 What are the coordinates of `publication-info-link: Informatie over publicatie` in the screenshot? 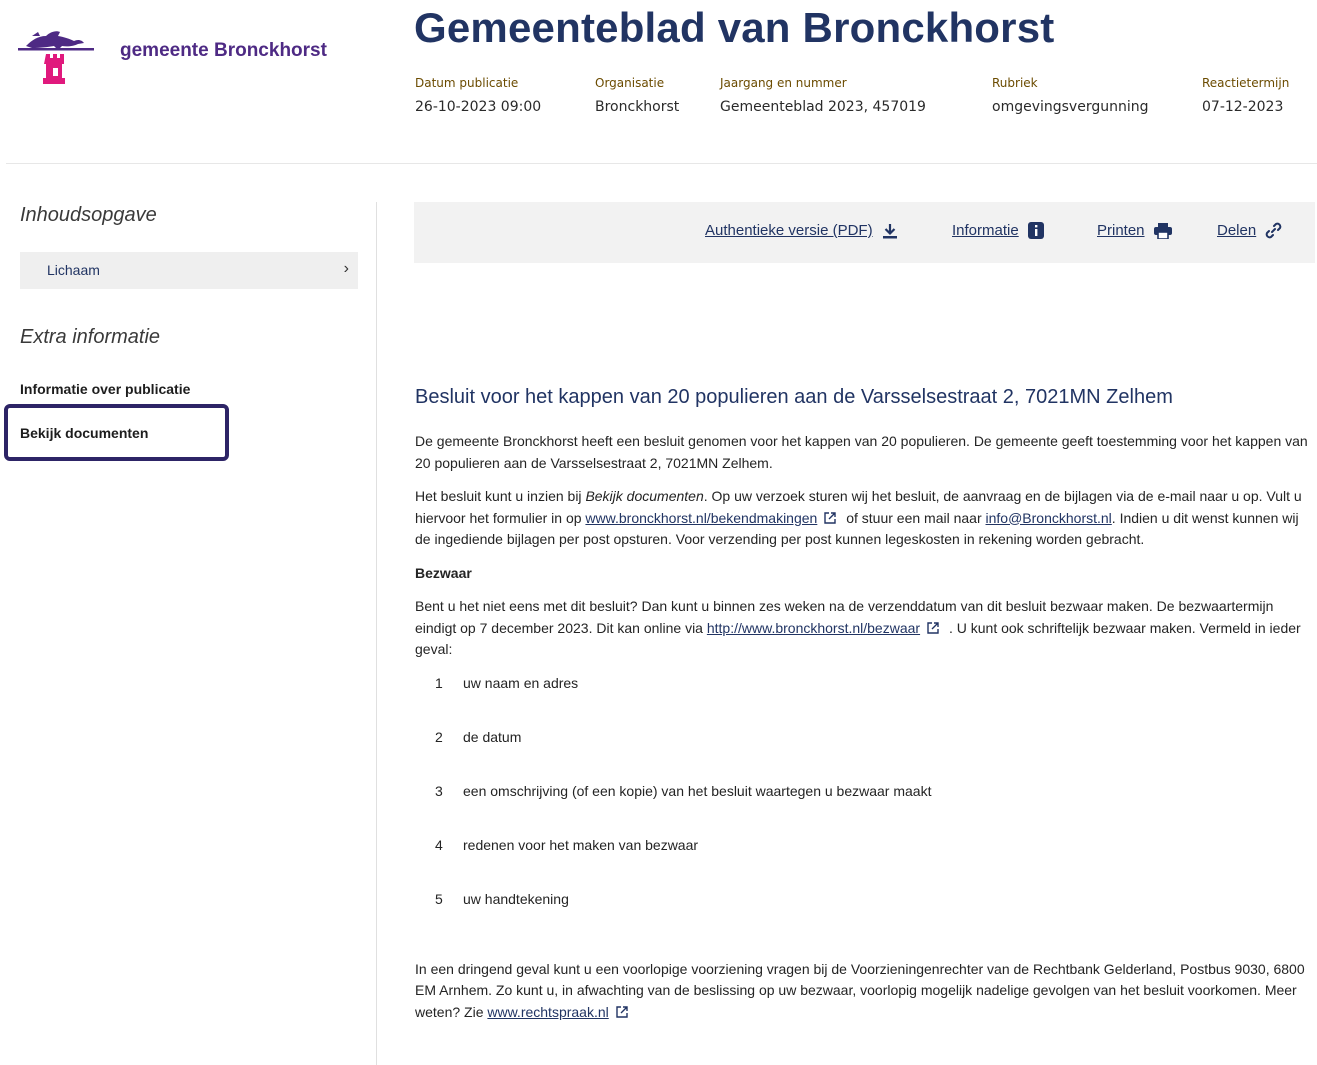 It's located at (105, 389).